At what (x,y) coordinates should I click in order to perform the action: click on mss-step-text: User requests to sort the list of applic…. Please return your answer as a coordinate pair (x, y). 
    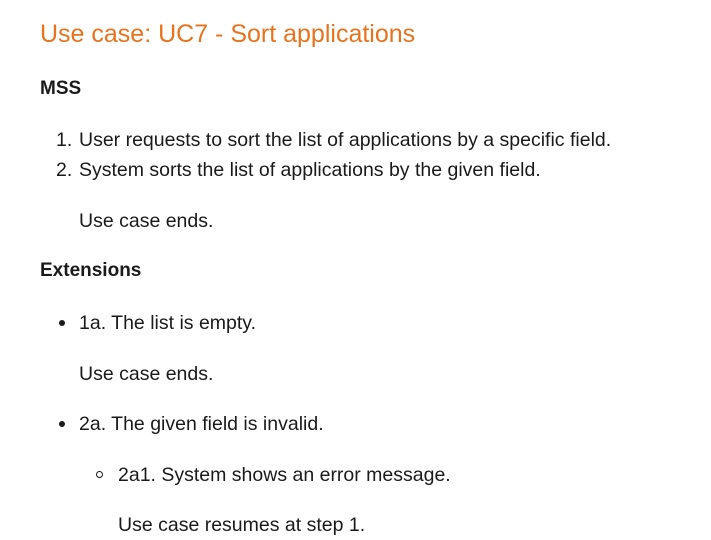
    Looking at the image, I should click on (345, 140).